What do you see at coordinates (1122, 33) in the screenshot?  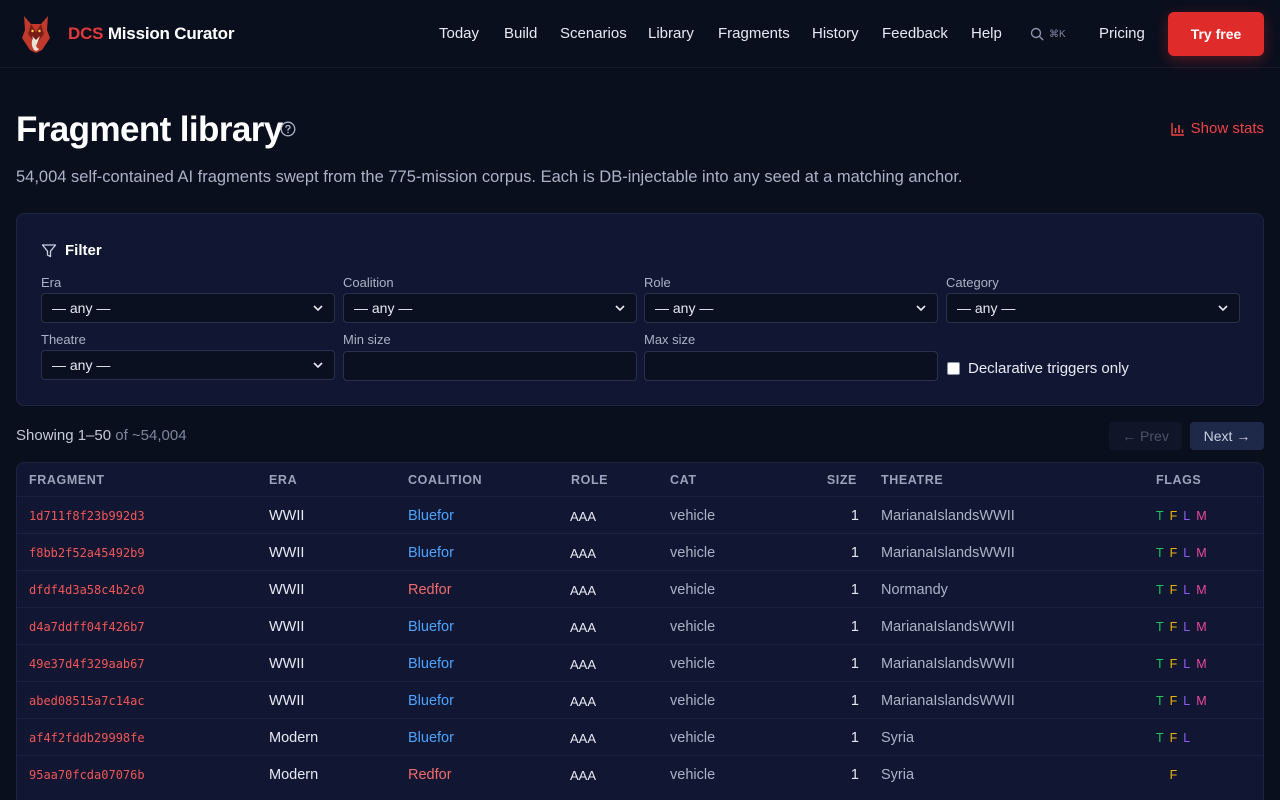 I see `nav-pricing: Pricing` at bounding box center [1122, 33].